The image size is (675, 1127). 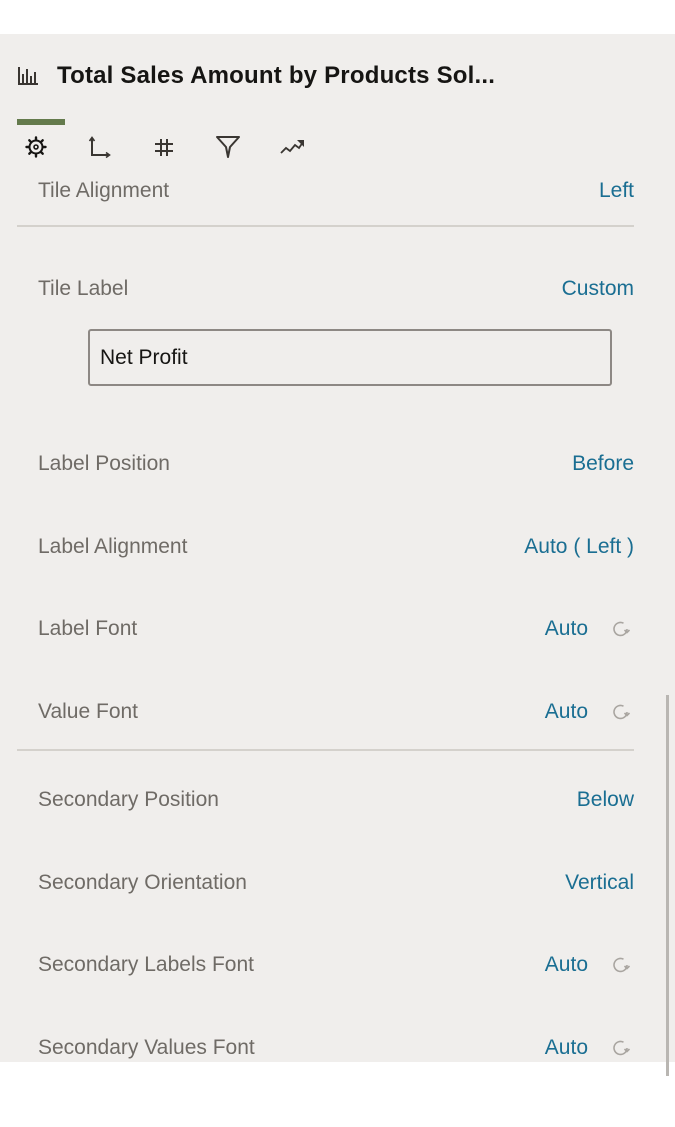 I want to click on property-row-label-alignment: Label Alignment Auto ( Left ), so click(x=336, y=547).